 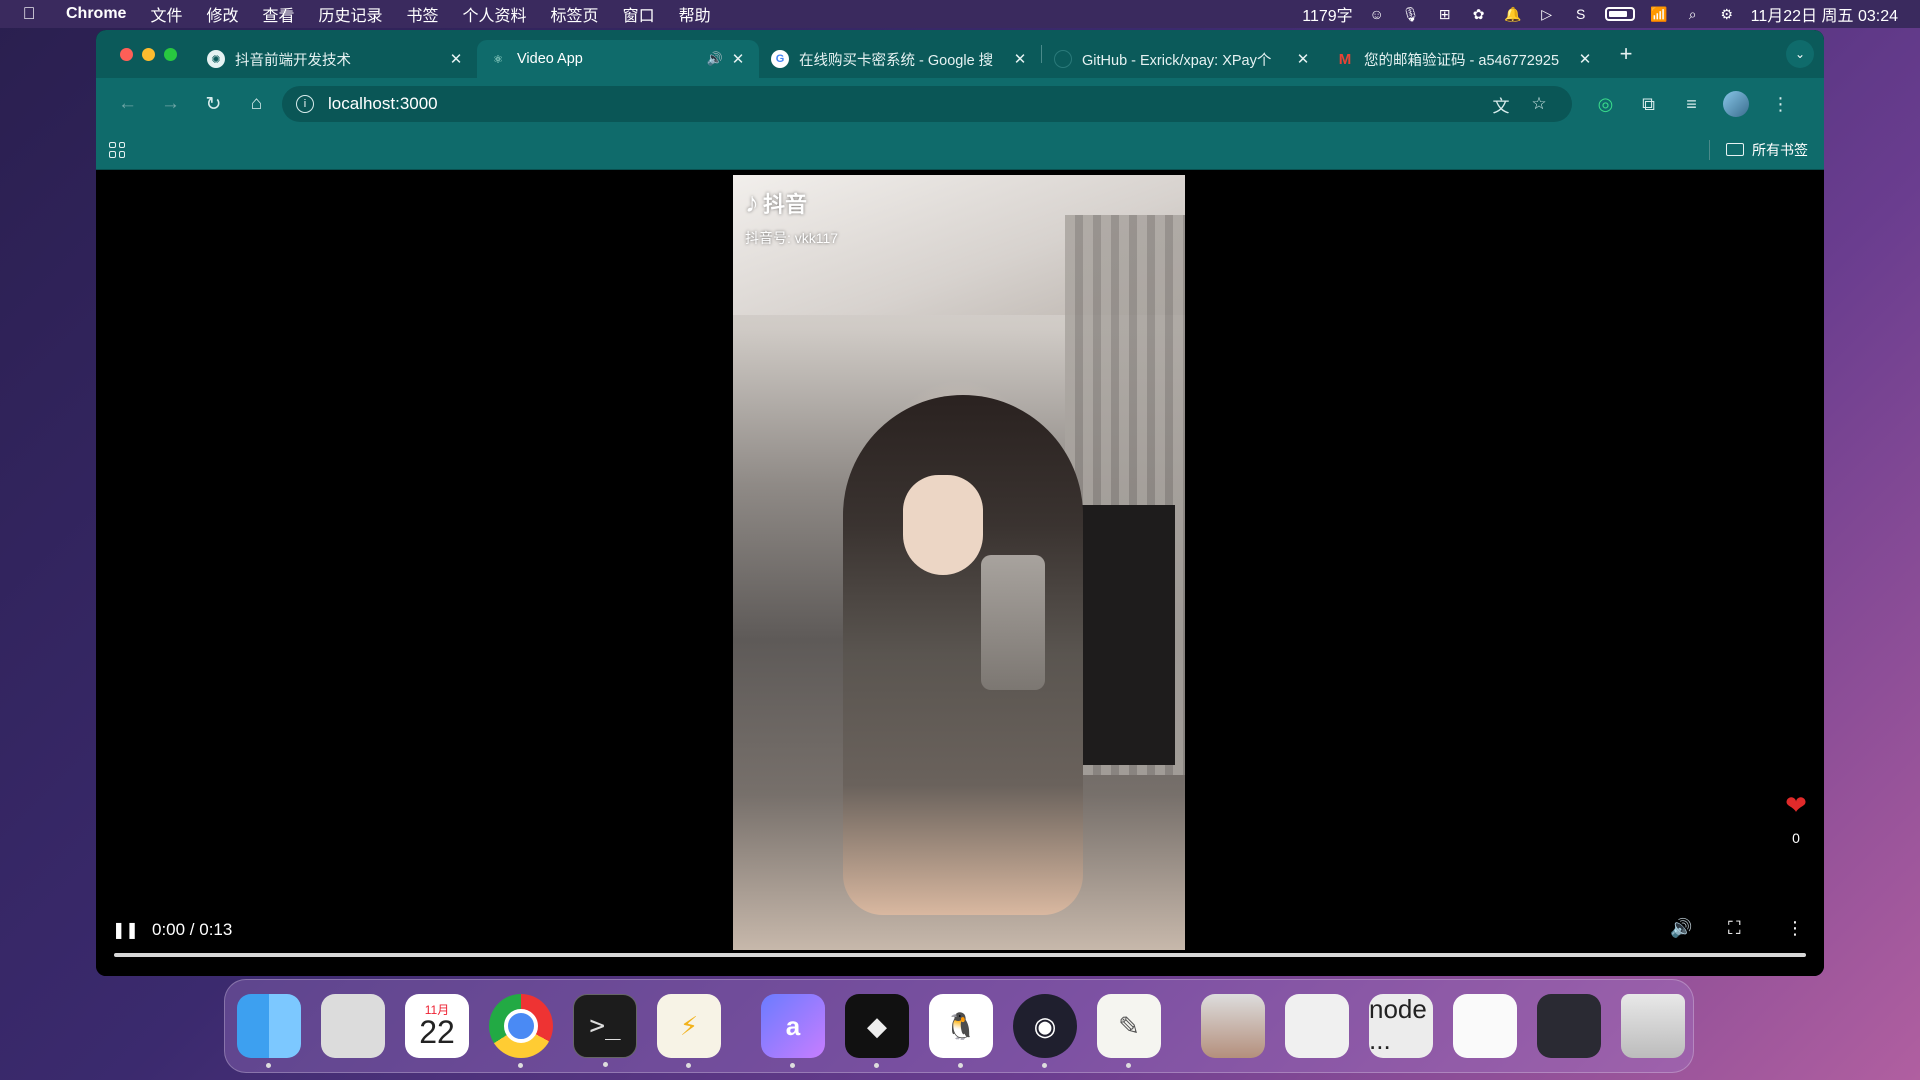 What do you see at coordinates (960, 941) in the screenshot?
I see `video-controls: ❚❚ 0:00 / 0:13 🔊 ⛶ ⋮` at bounding box center [960, 941].